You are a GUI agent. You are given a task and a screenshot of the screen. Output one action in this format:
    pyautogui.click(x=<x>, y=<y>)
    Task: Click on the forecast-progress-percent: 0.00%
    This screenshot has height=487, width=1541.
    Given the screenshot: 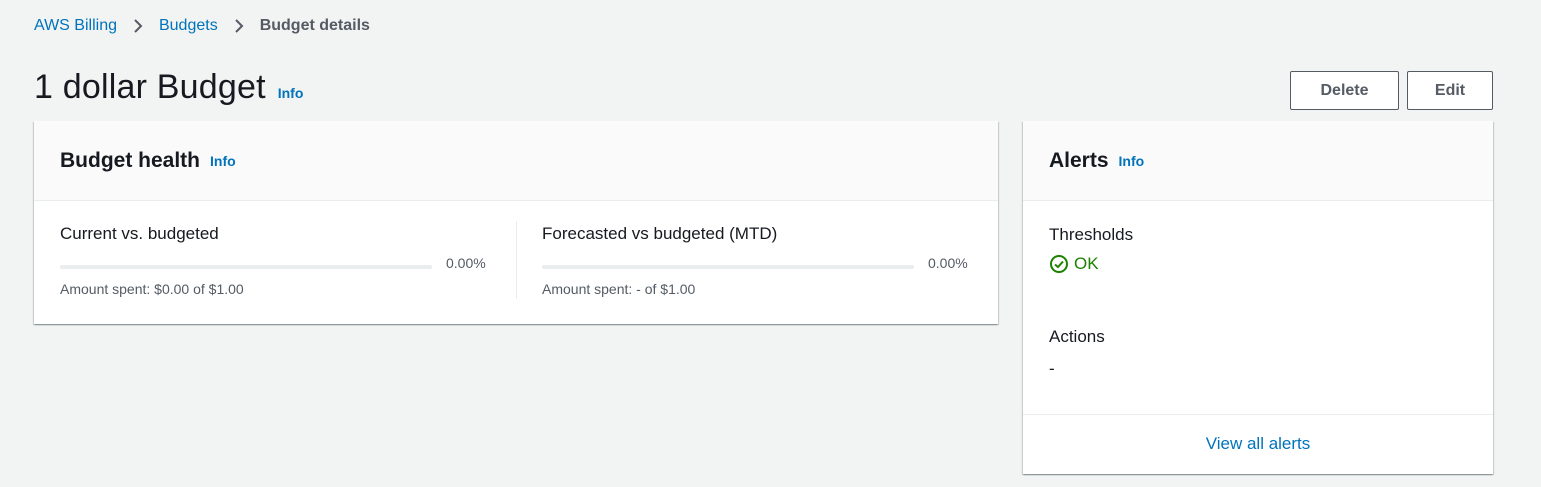 What is the action you would take?
    pyautogui.click(x=948, y=263)
    